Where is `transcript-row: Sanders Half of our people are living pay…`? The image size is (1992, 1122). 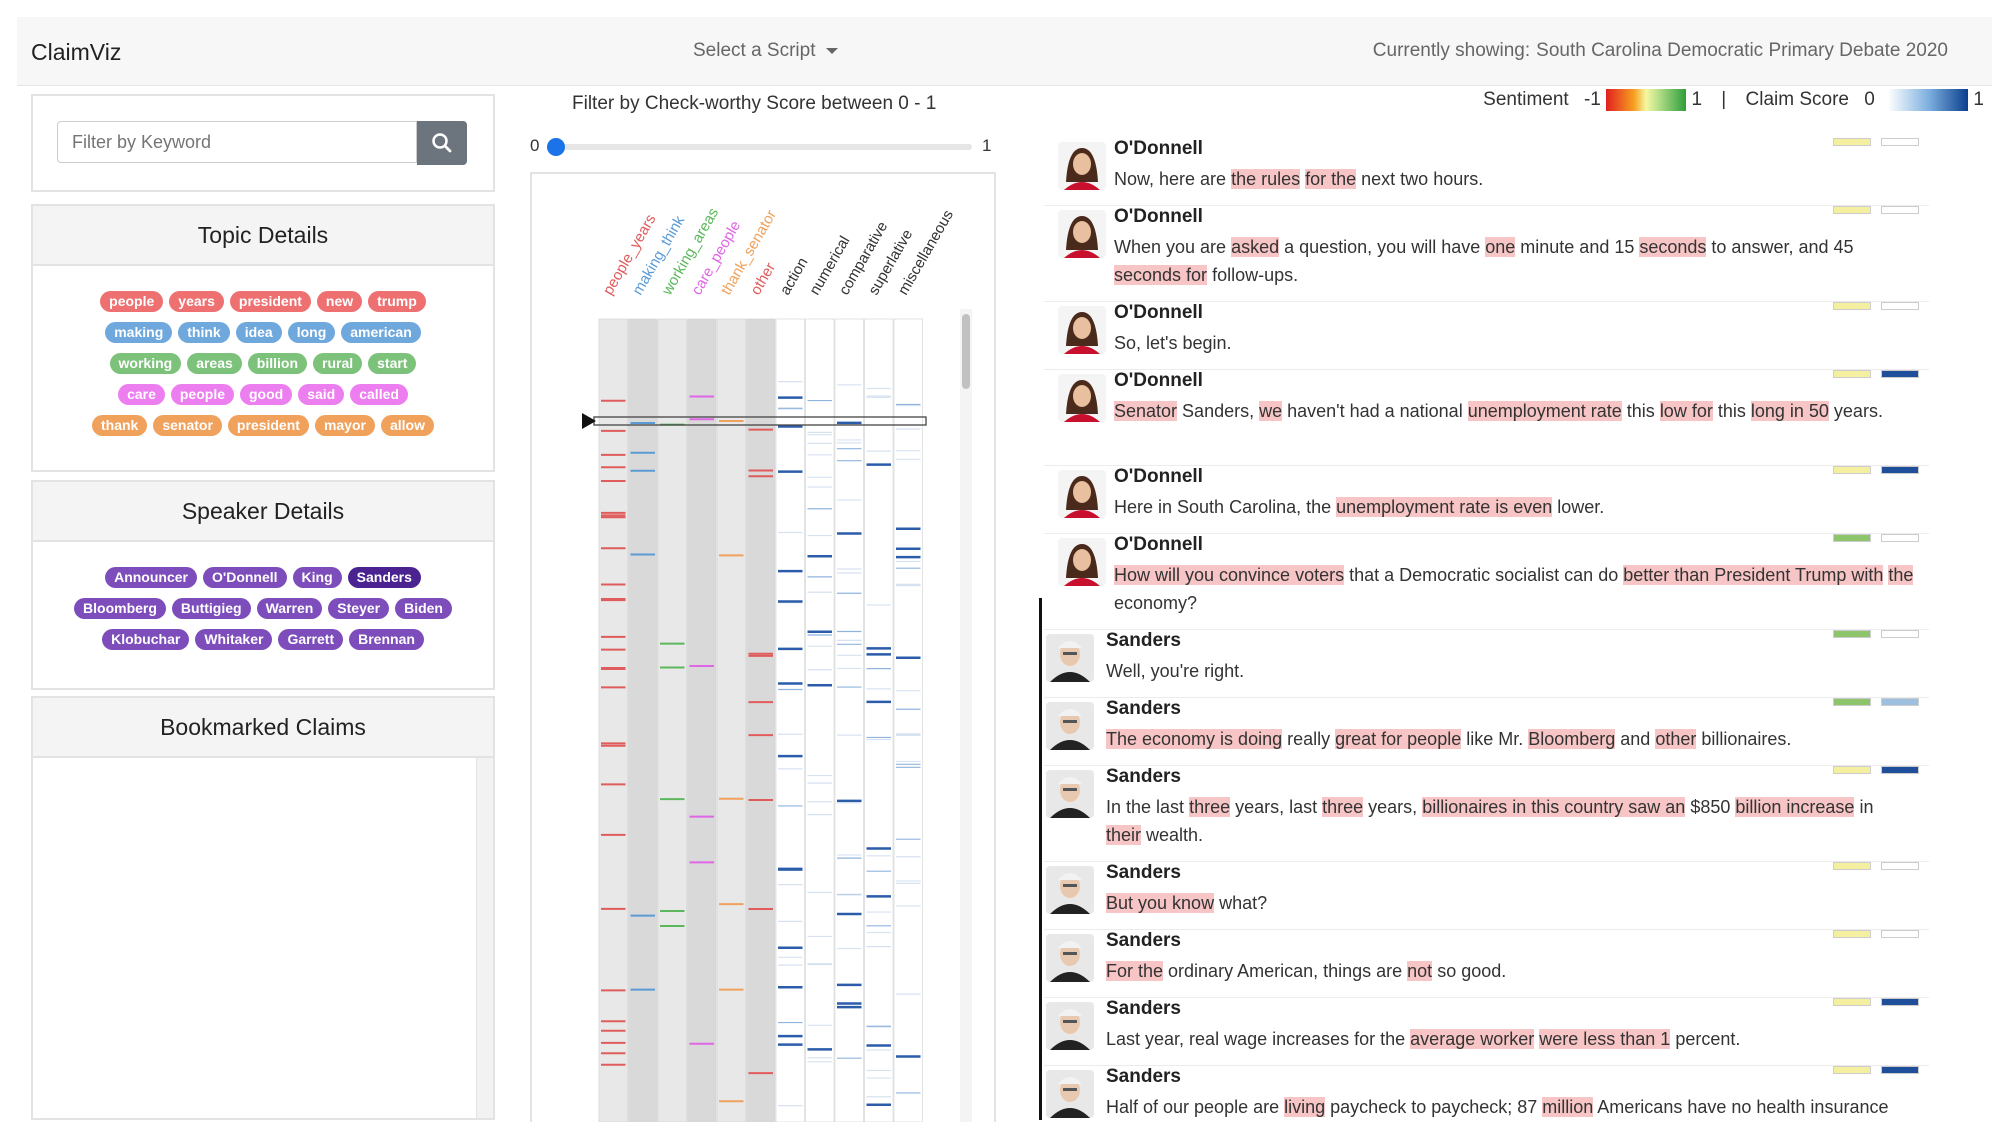
transcript-row: Sanders Half of our people are living pay… is located at coordinates (1486, 1093).